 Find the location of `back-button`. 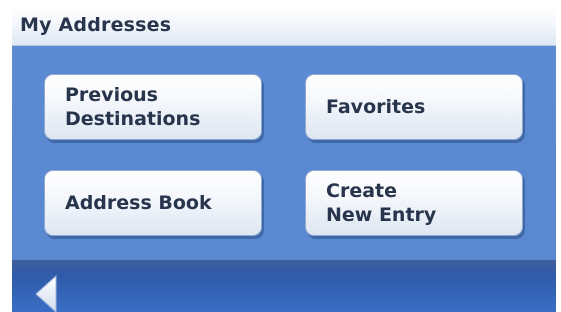

back-button is located at coordinates (47, 292).